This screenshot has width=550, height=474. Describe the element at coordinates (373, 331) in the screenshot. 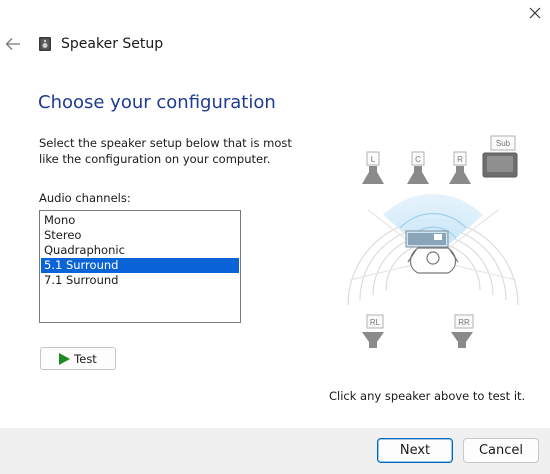

I see `speaker-rear-left: RL` at that location.